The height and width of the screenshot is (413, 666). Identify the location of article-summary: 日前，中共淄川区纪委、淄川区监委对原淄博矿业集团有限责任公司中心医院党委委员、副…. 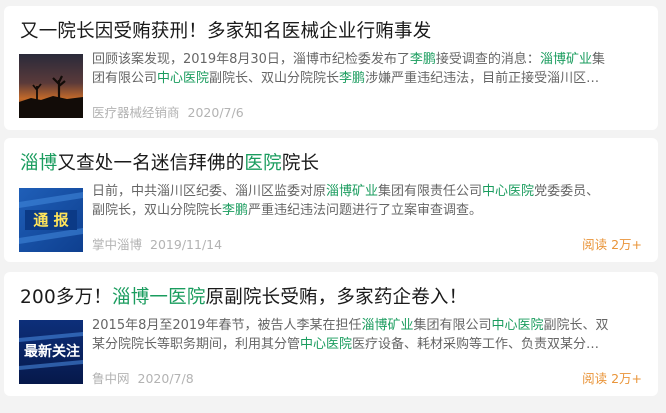
(368, 201).